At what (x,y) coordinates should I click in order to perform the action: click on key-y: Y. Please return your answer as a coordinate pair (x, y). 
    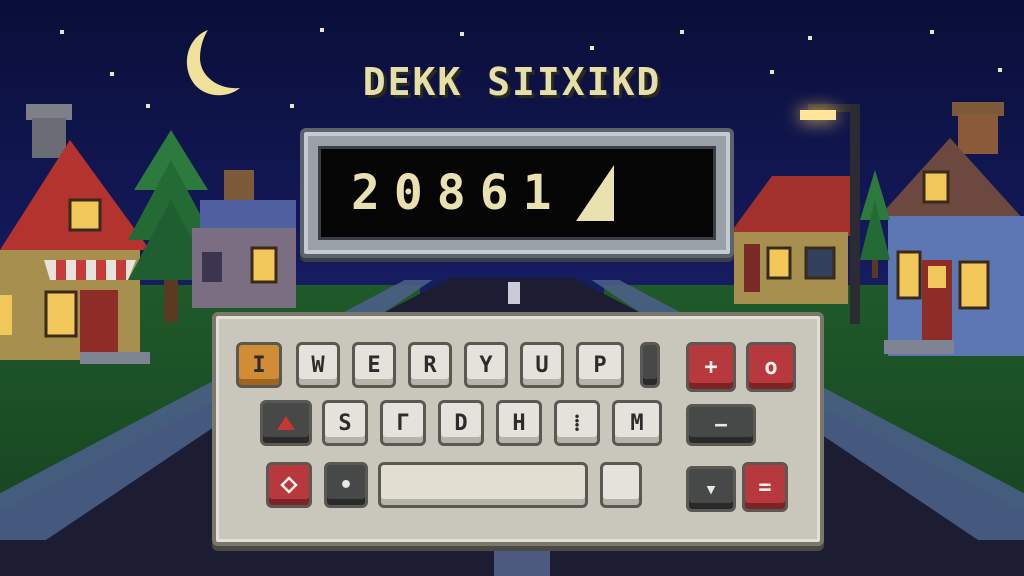
    Looking at the image, I should click on (486, 365).